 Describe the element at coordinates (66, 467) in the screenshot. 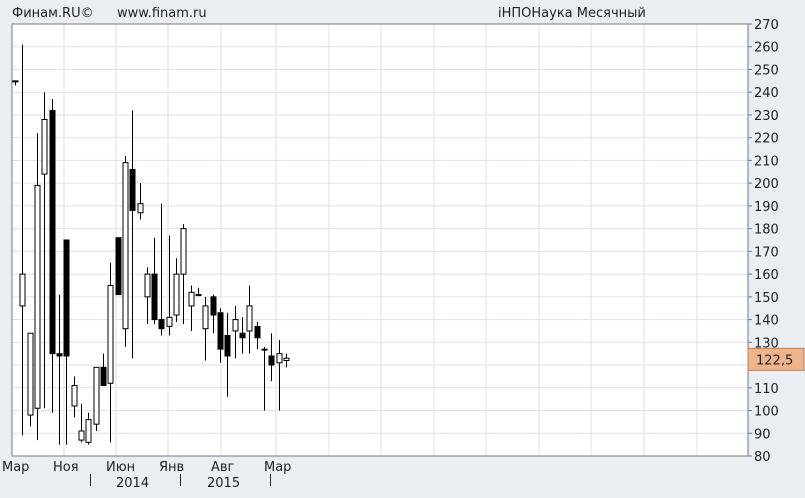

I see `x-month-label: Ноя` at that location.